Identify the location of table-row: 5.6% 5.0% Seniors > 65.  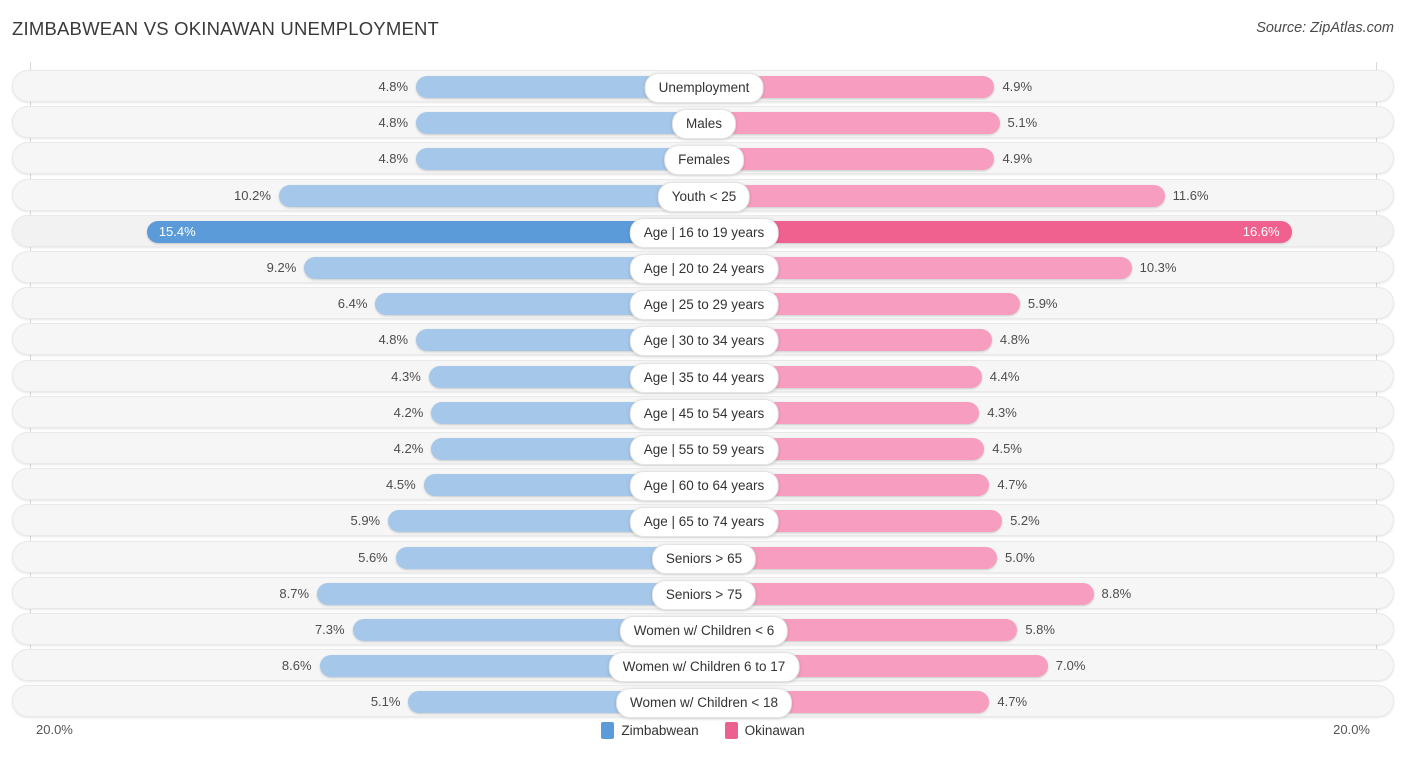
(703, 557).